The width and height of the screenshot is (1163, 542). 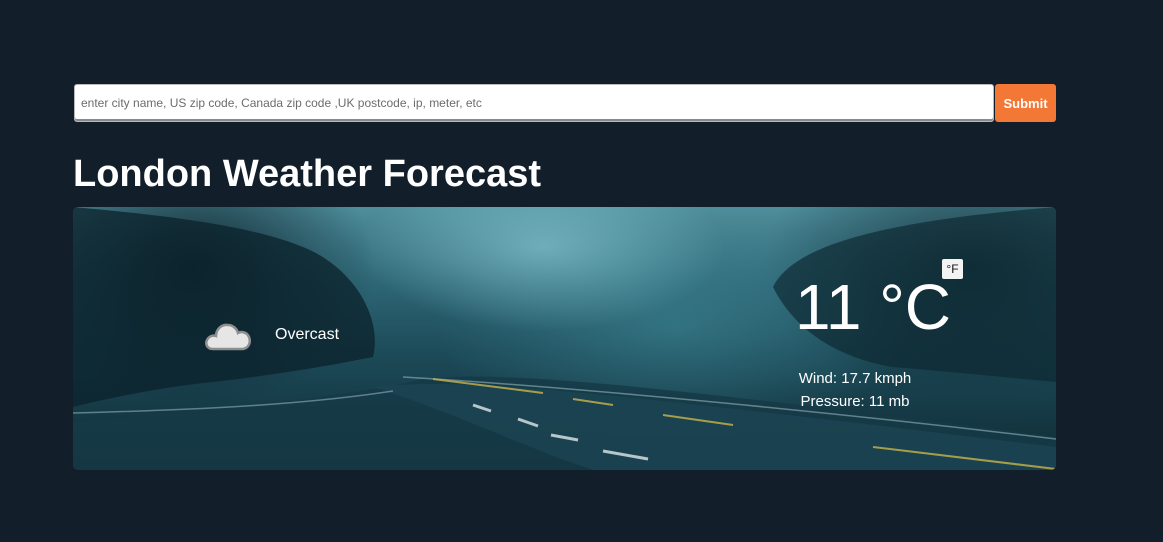 I want to click on location-search-input, so click(x=534, y=103).